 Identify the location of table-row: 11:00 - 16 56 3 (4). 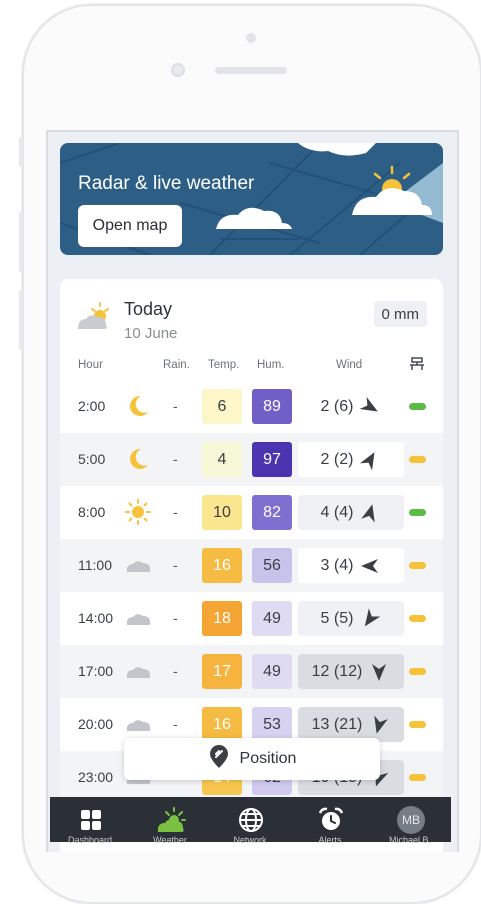
(251, 565).